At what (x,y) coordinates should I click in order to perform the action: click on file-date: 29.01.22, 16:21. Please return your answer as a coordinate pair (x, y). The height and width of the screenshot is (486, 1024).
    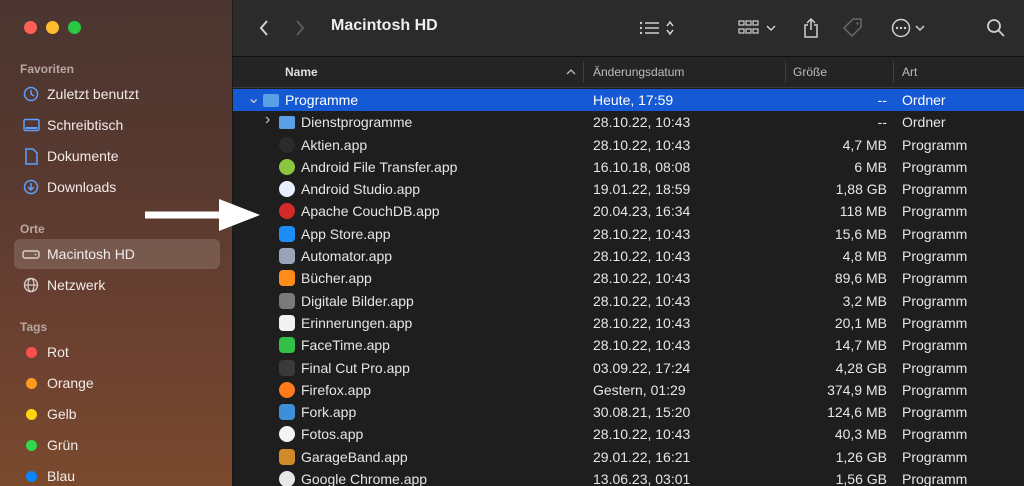
    Looking at the image, I should click on (642, 456).